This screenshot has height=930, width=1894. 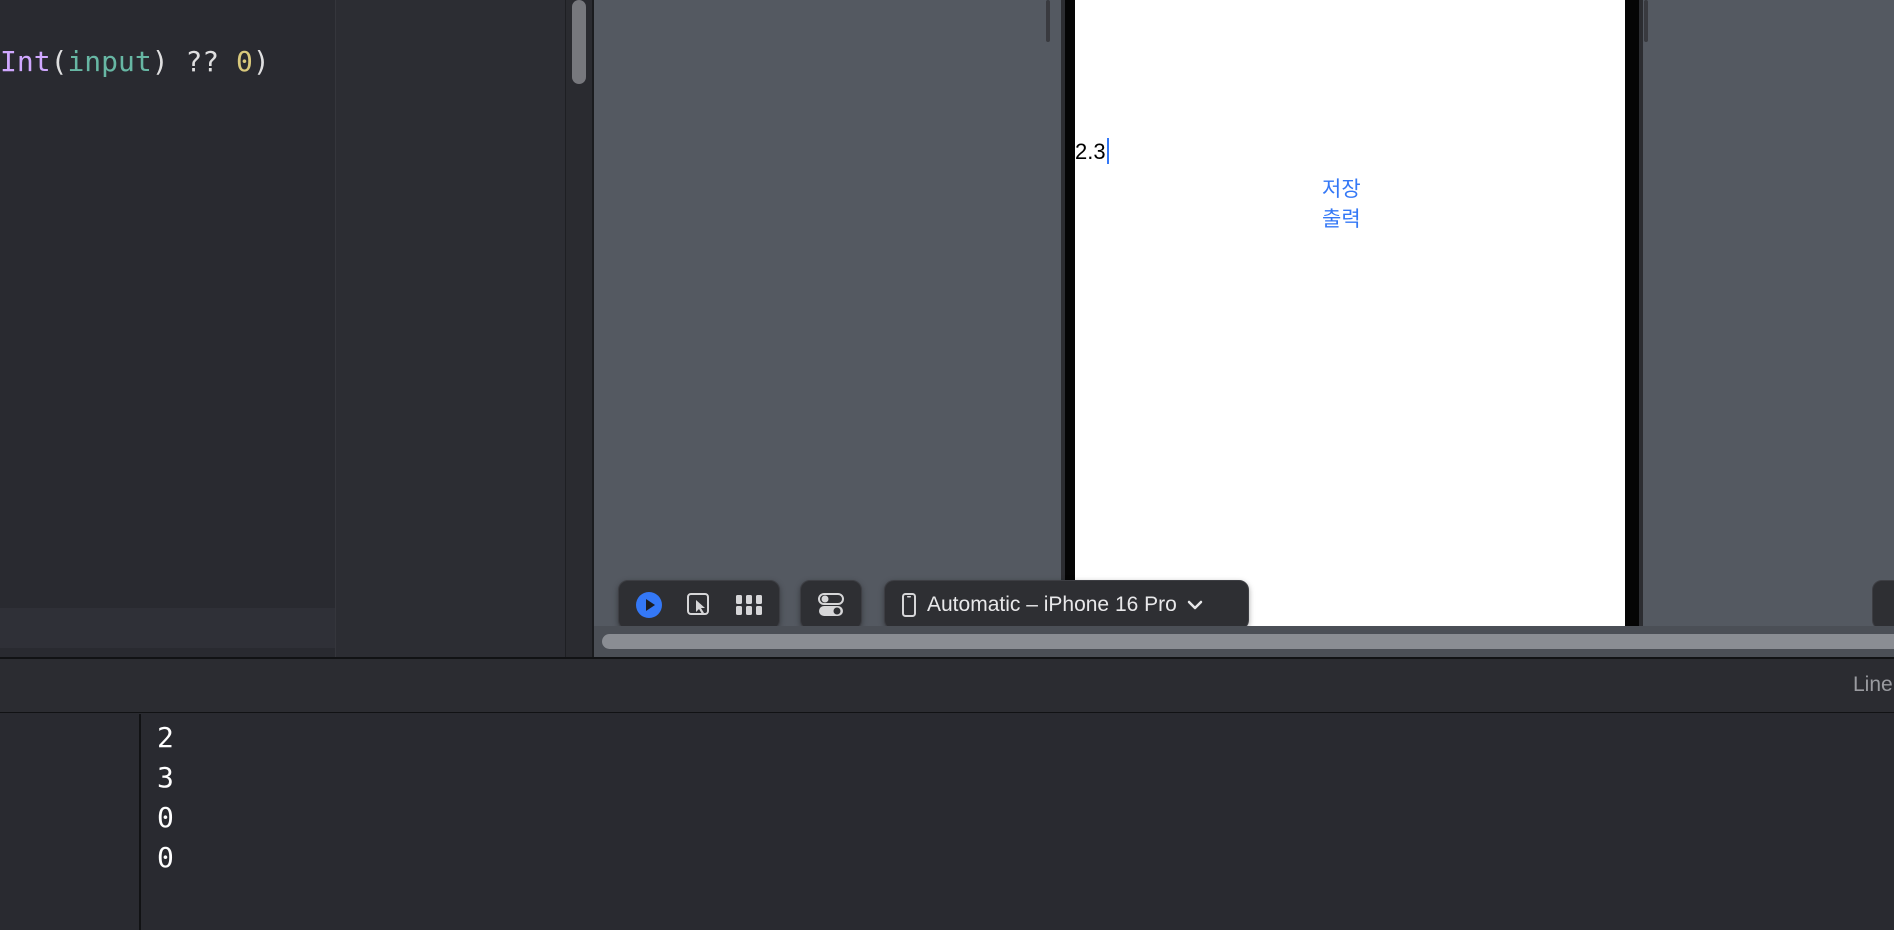 I want to click on canvas-horizontal-scrollbar, so click(x=1244, y=641).